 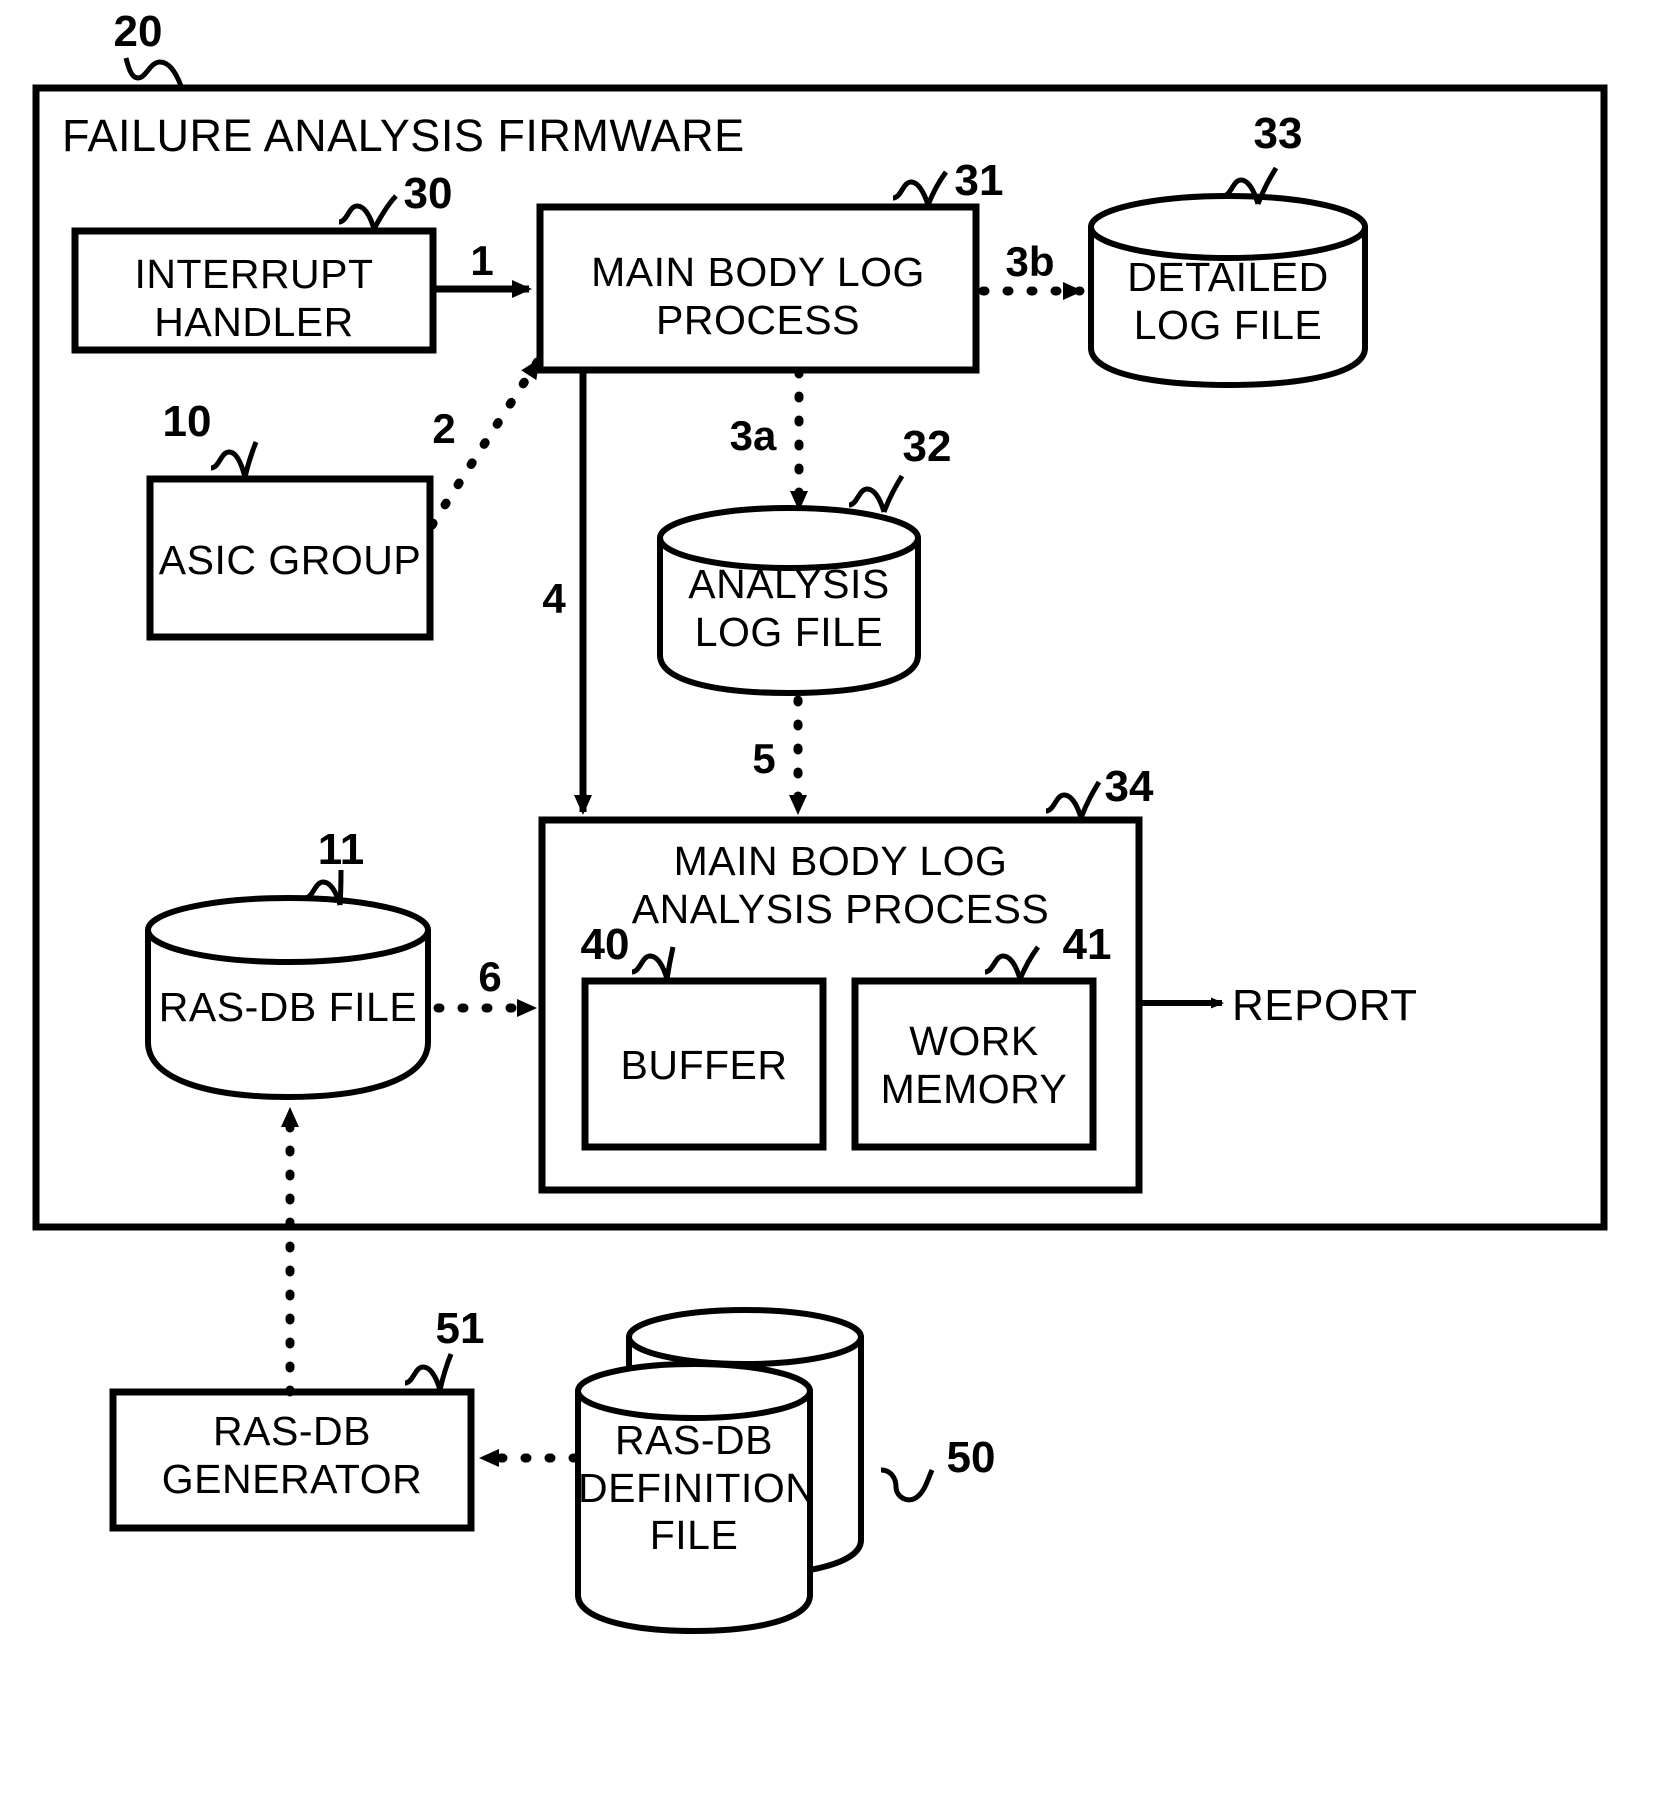 What do you see at coordinates (288, 1007) in the screenshot?
I see `ras-db-file-label: RAS-DB FILE` at bounding box center [288, 1007].